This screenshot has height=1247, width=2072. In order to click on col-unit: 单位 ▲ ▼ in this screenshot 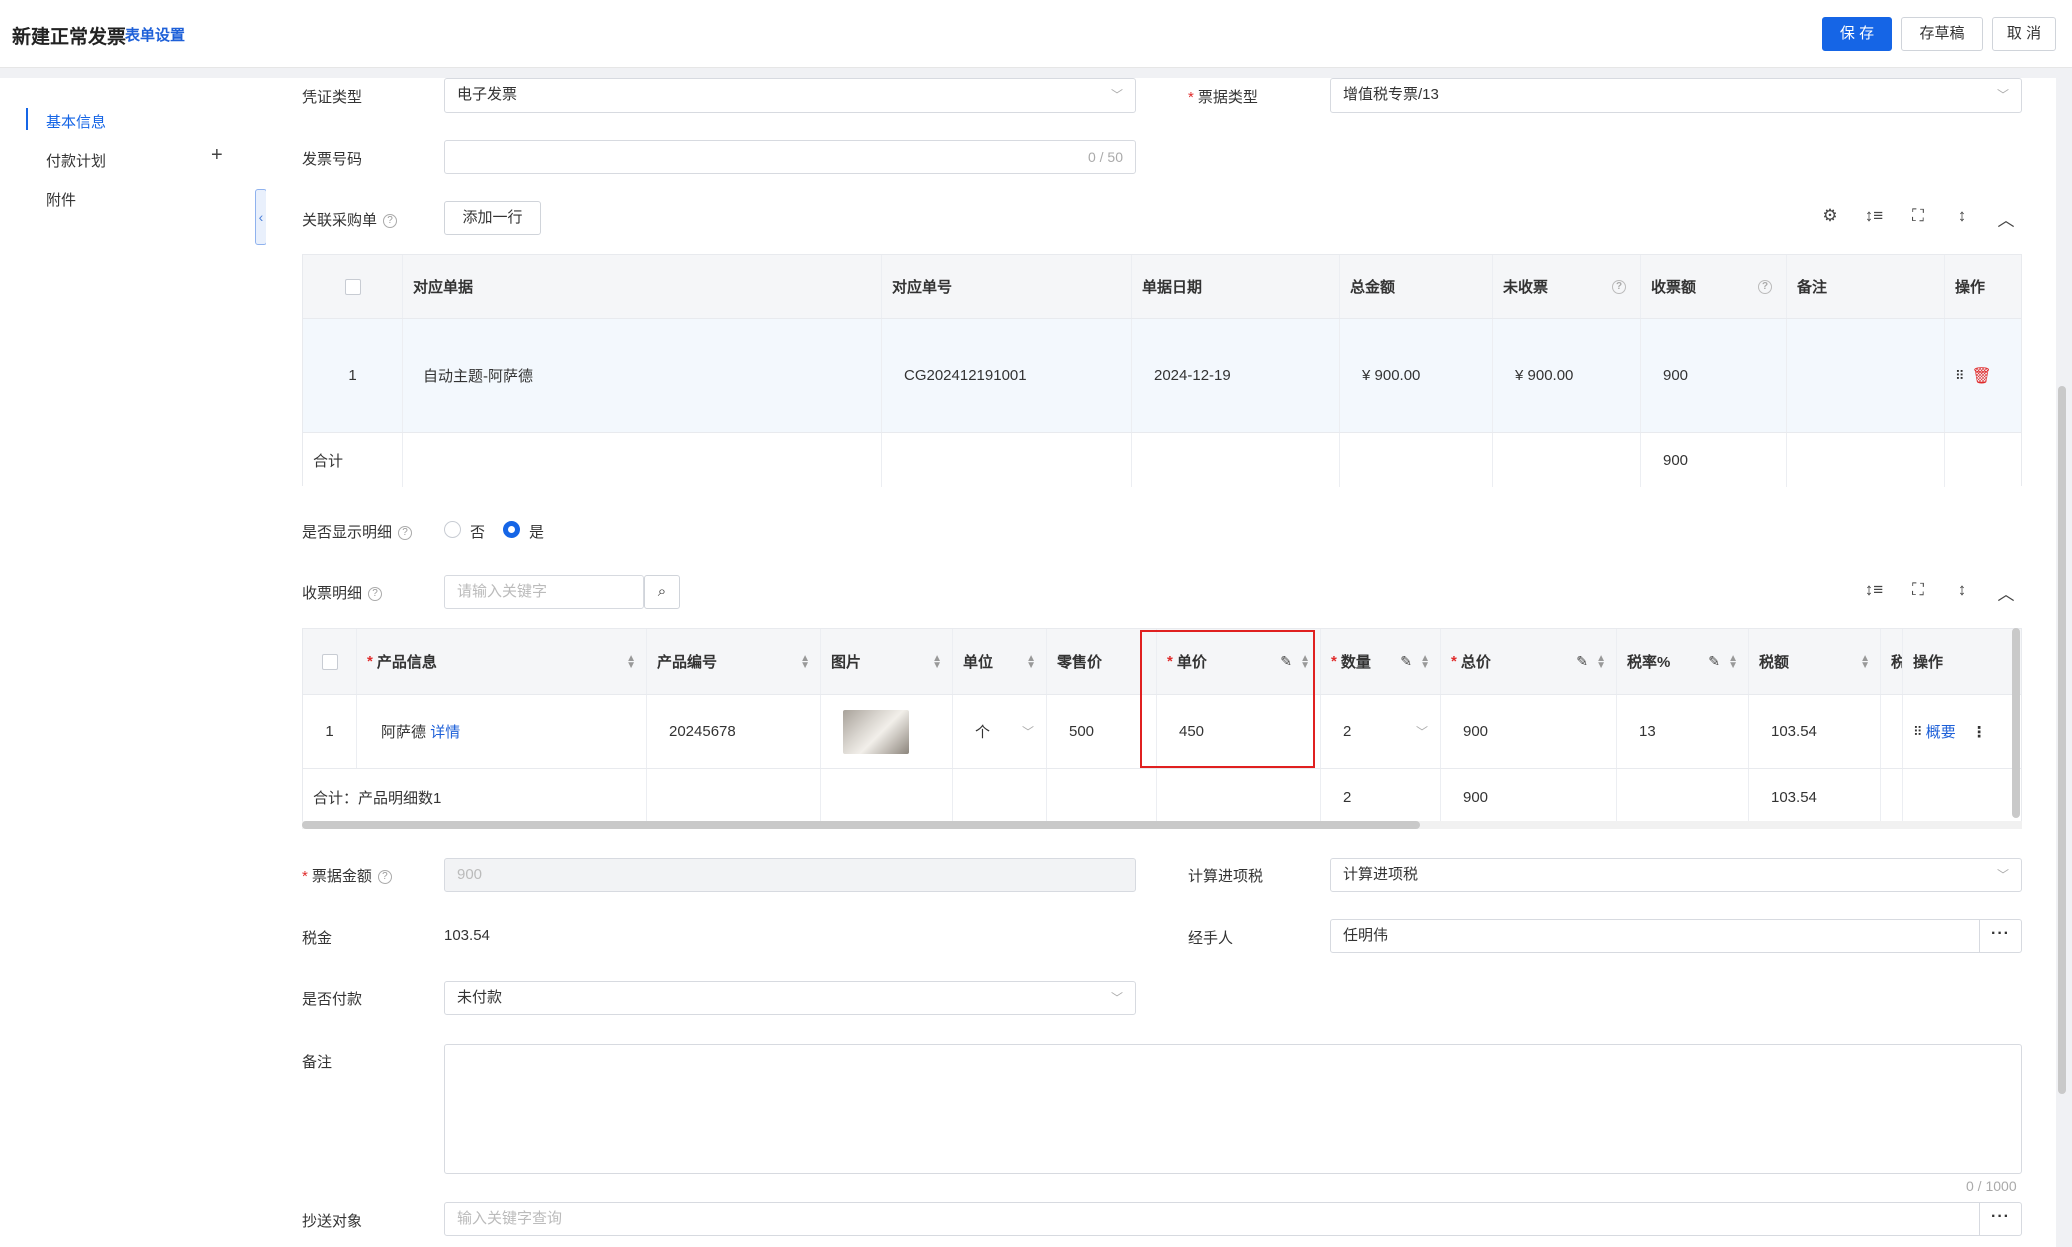, I will do `click(1000, 661)`.